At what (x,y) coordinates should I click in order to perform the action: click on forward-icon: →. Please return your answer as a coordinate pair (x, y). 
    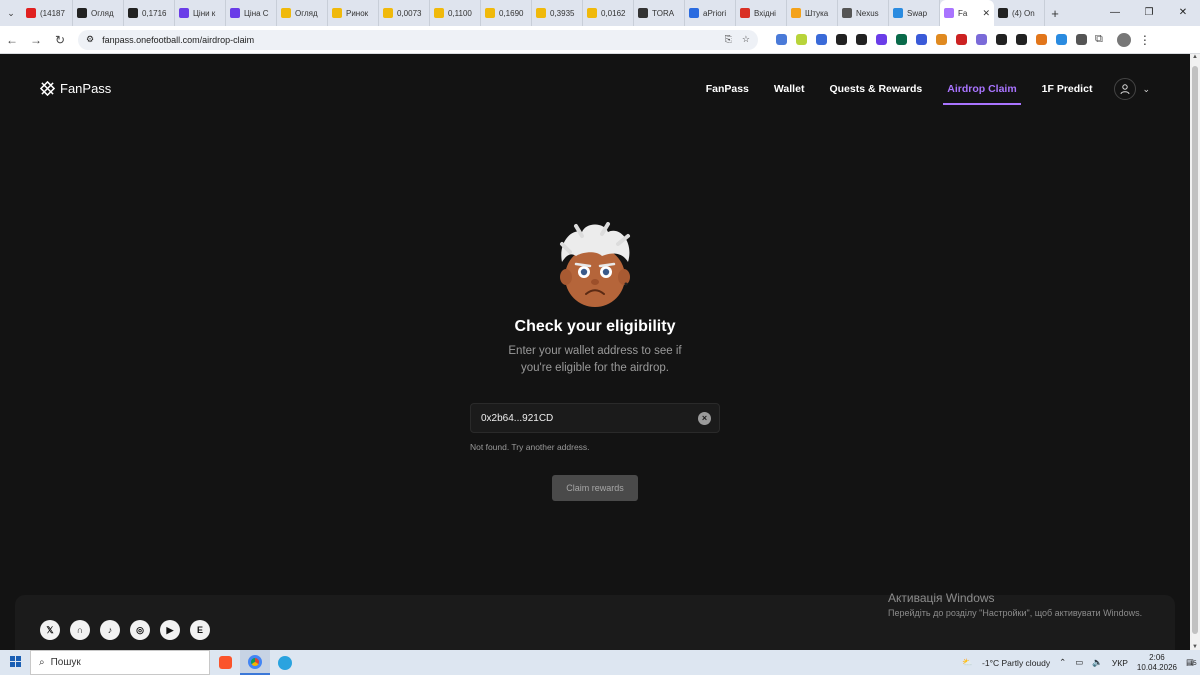
    Looking at the image, I should click on (36, 40).